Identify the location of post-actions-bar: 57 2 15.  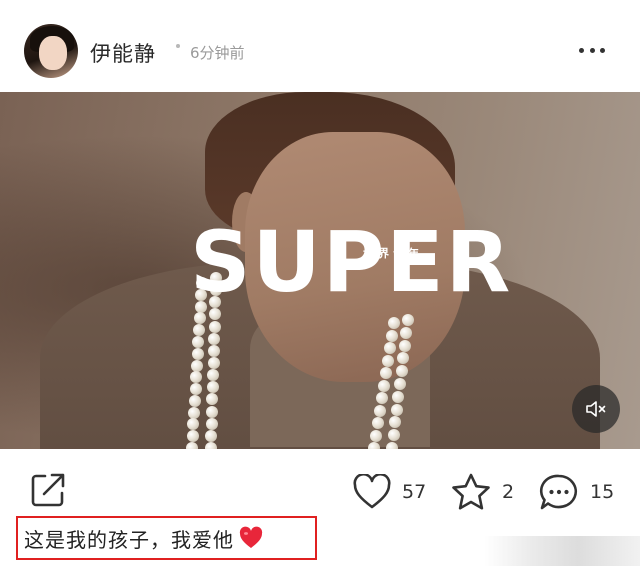
(320, 487).